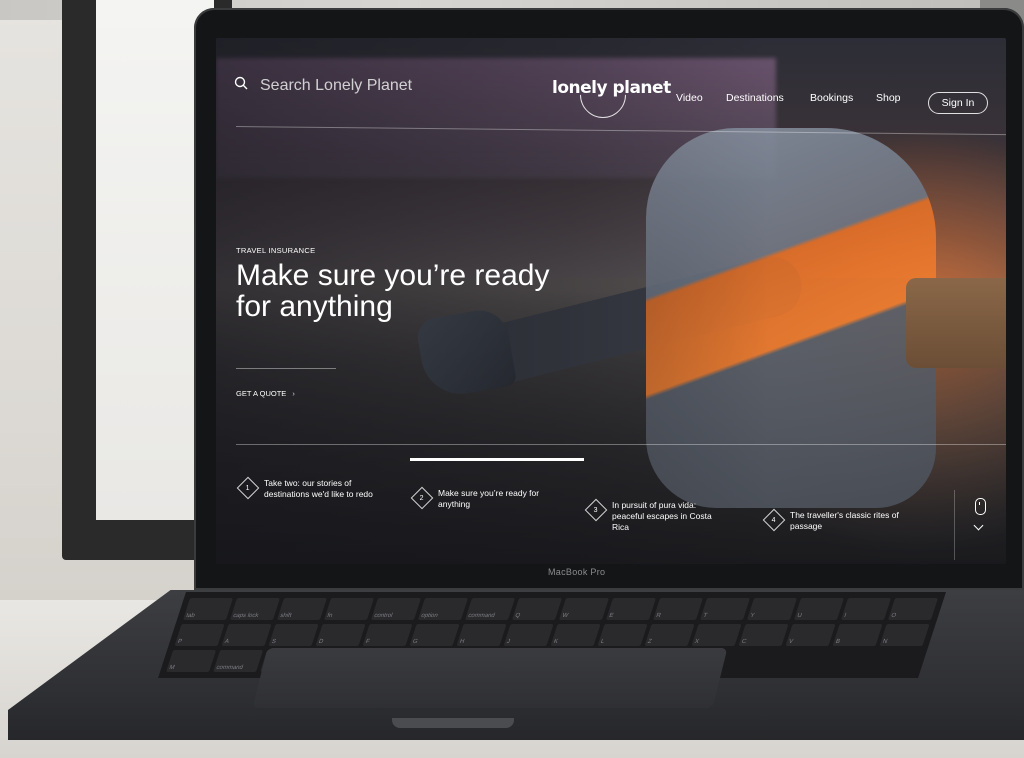  What do you see at coordinates (716, 635) in the screenshot?
I see `keyboard-key: X` at bounding box center [716, 635].